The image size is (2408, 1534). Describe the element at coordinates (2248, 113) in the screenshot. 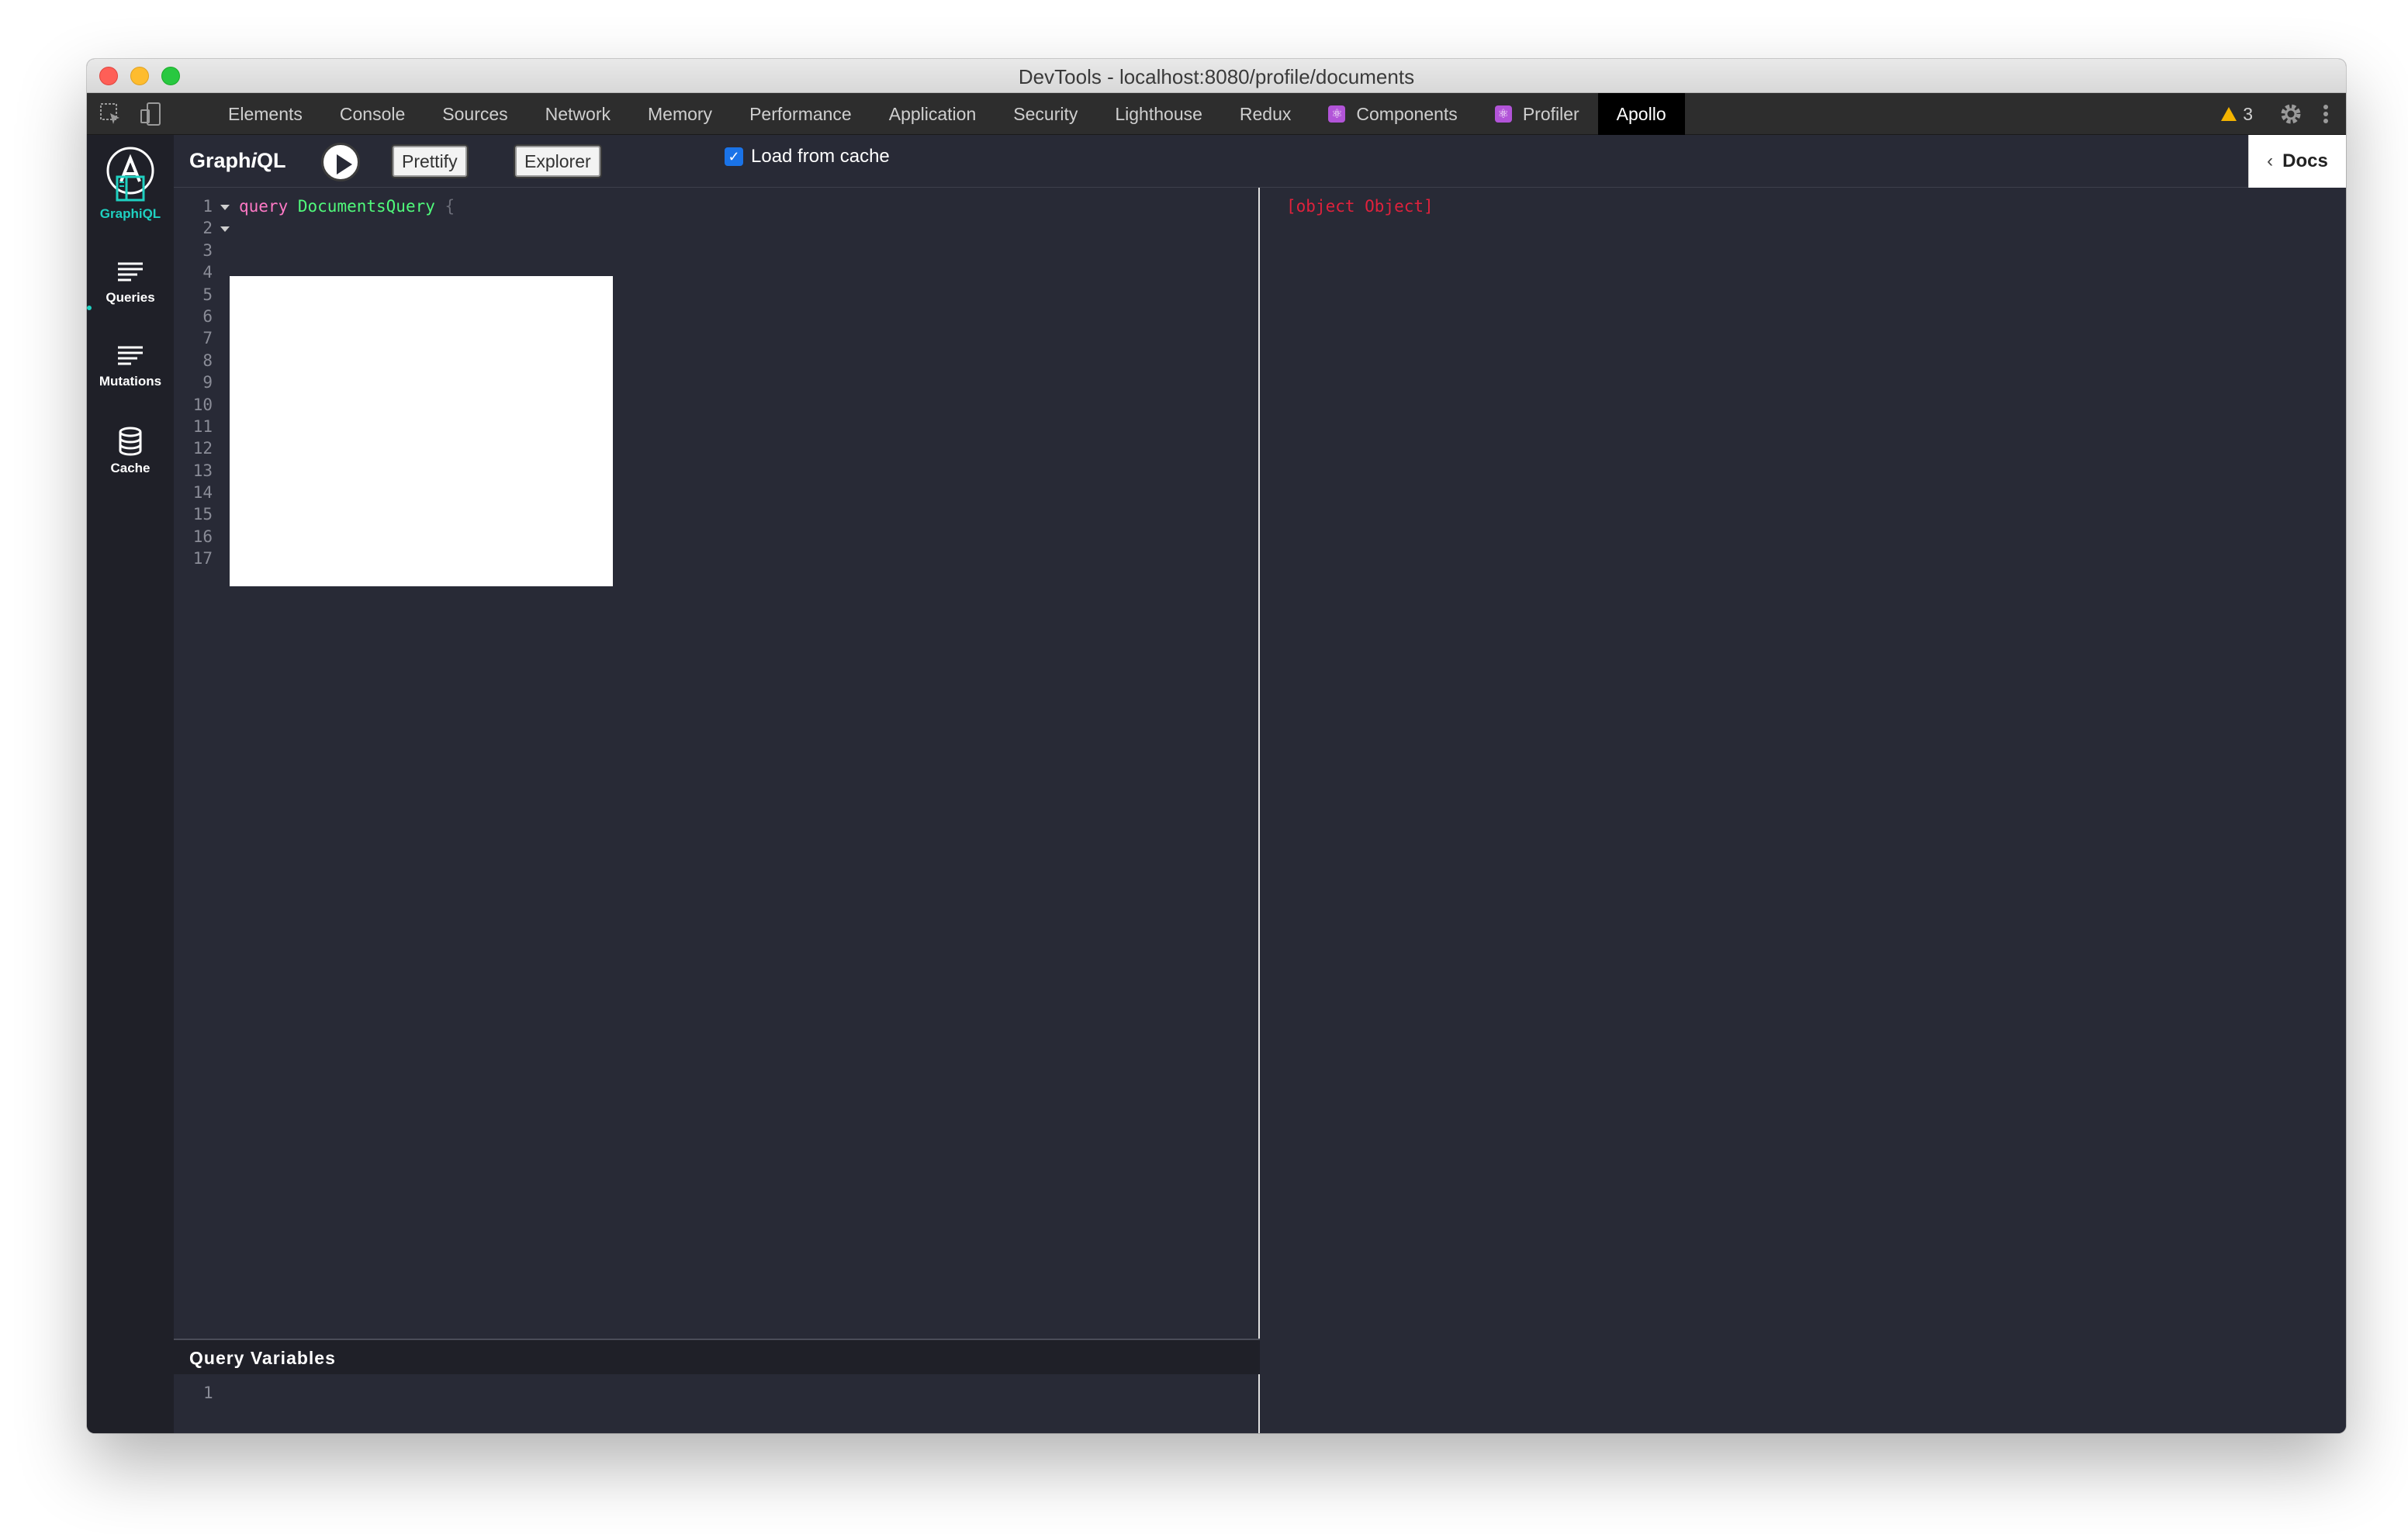

I see `warnings-count: 3` at that location.